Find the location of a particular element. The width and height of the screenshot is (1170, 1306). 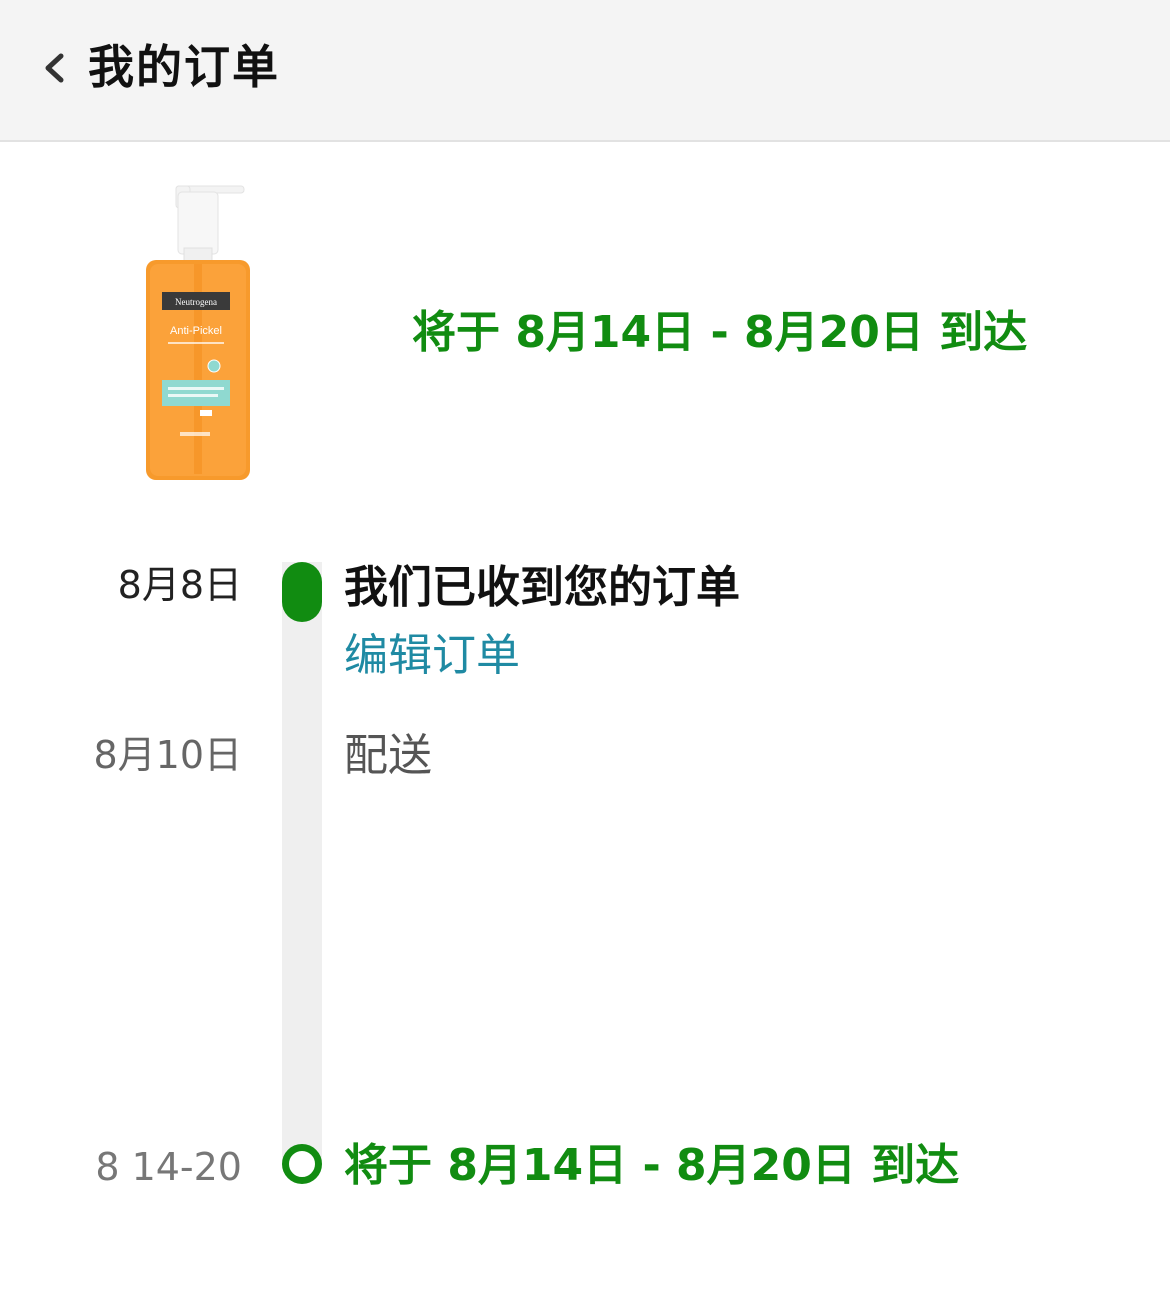

event-title-arrival: 将于 8月14日 - 8月20日 到达 is located at coordinates (652, 1165).